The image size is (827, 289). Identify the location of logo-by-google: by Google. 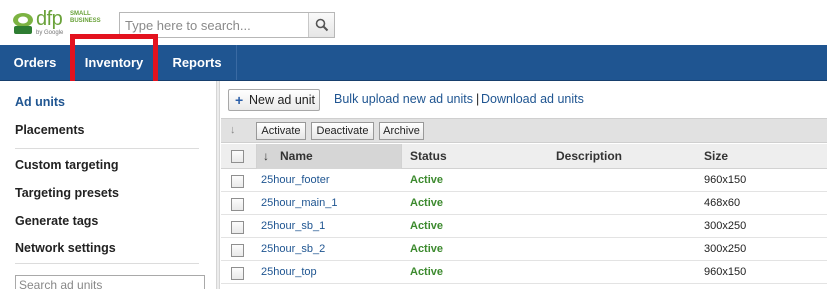
(50, 33).